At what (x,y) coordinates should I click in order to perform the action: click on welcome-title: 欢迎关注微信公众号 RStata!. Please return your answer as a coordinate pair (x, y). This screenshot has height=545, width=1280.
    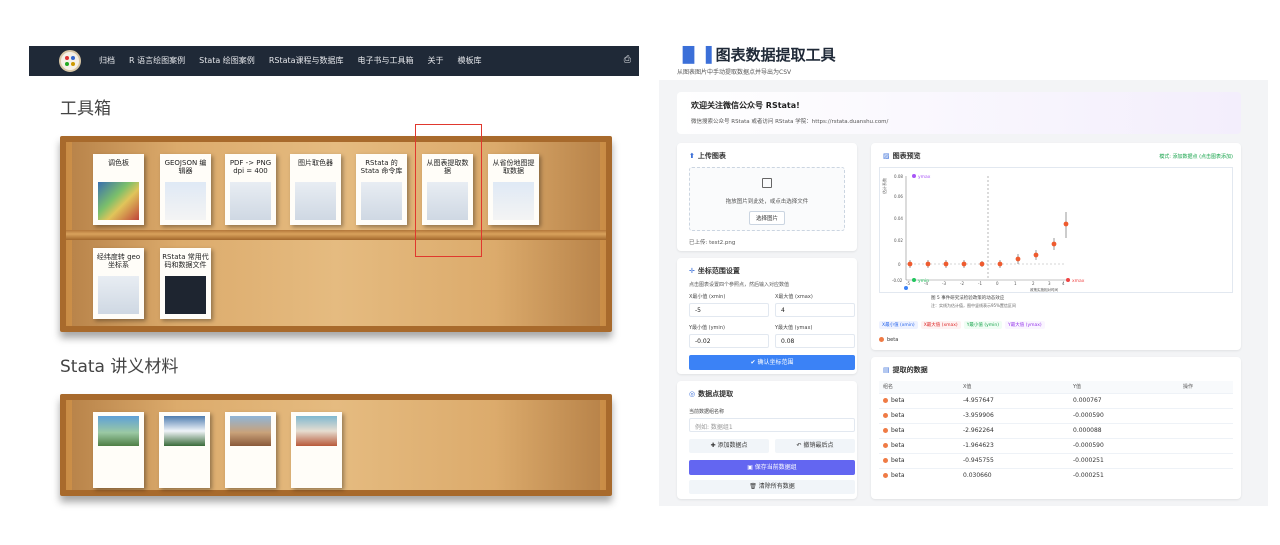
    Looking at the image, I should click on (745, 105).